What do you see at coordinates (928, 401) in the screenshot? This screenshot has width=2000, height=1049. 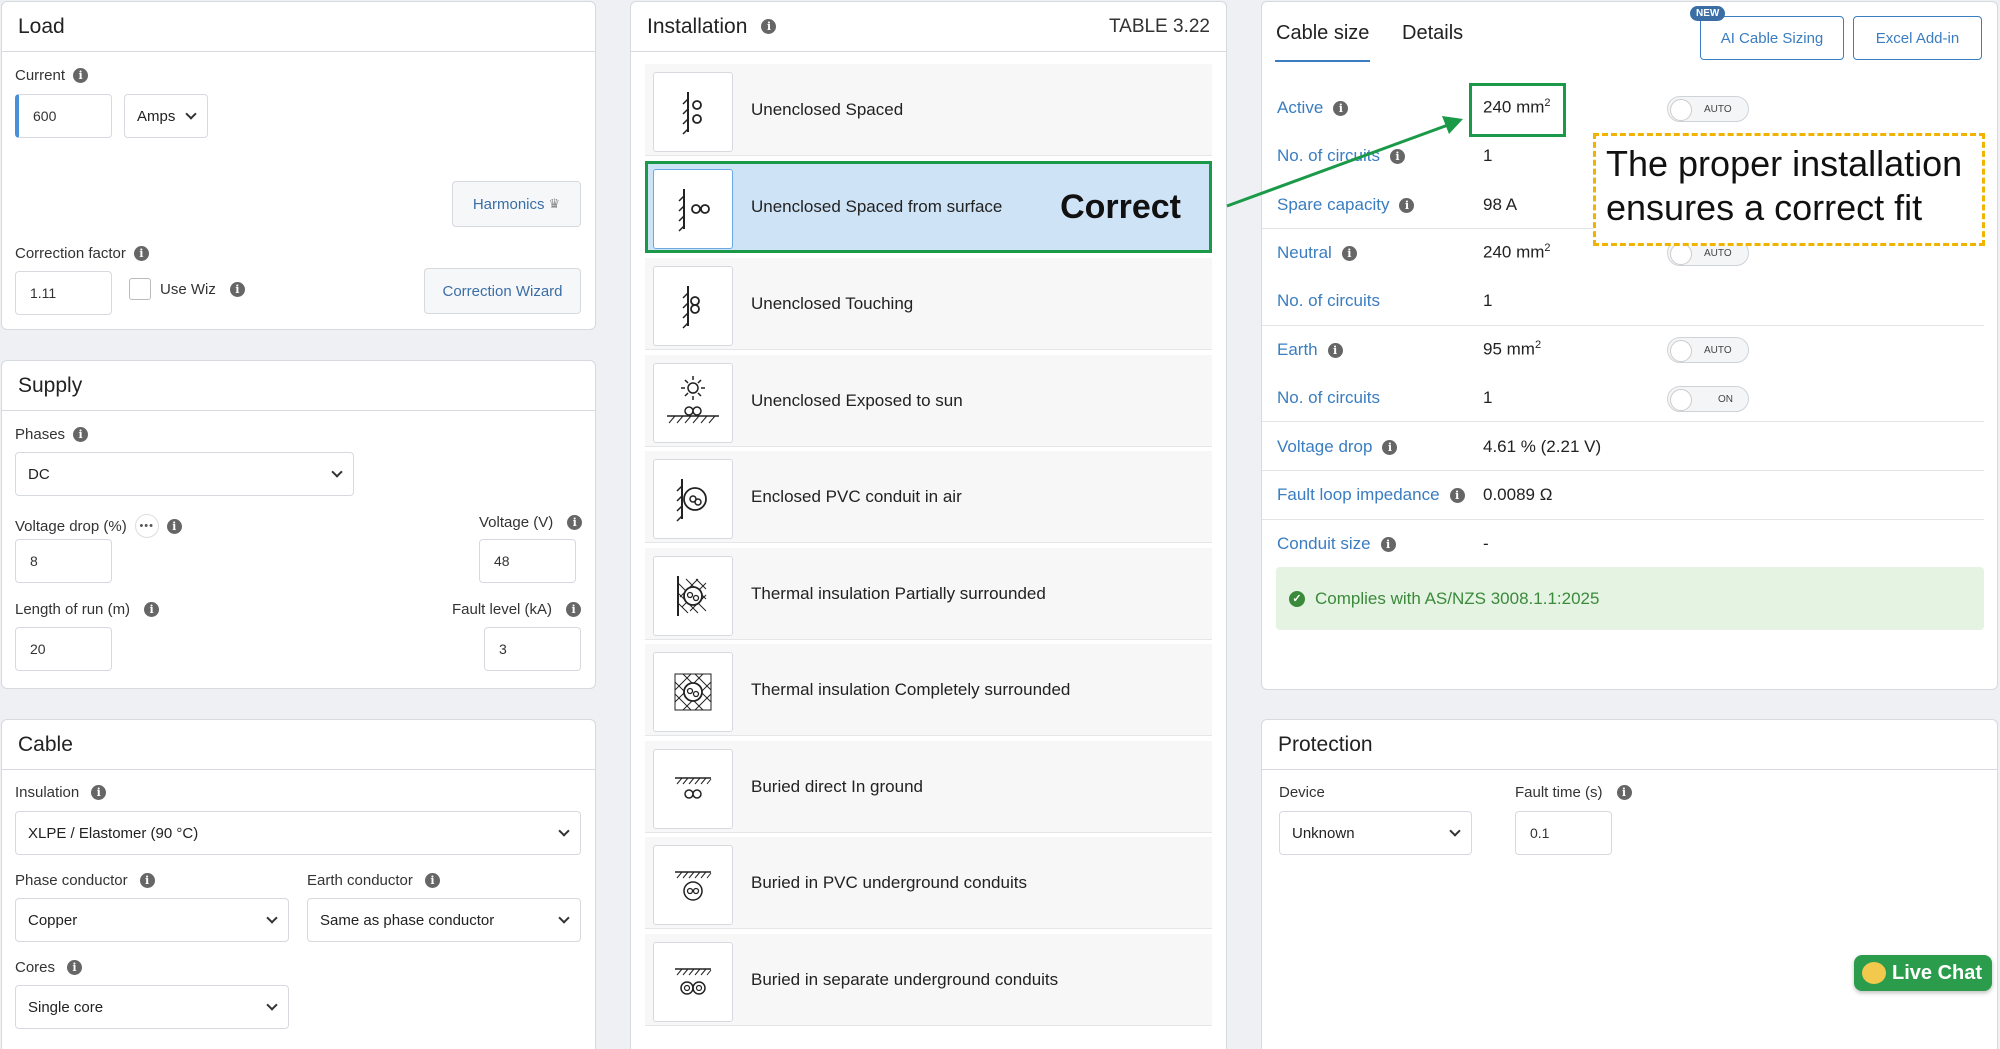 I see `installation-option-unenclosed-exposed-to-sun: Unenclosed Exposed to sun` at bounding box center [928, 401].